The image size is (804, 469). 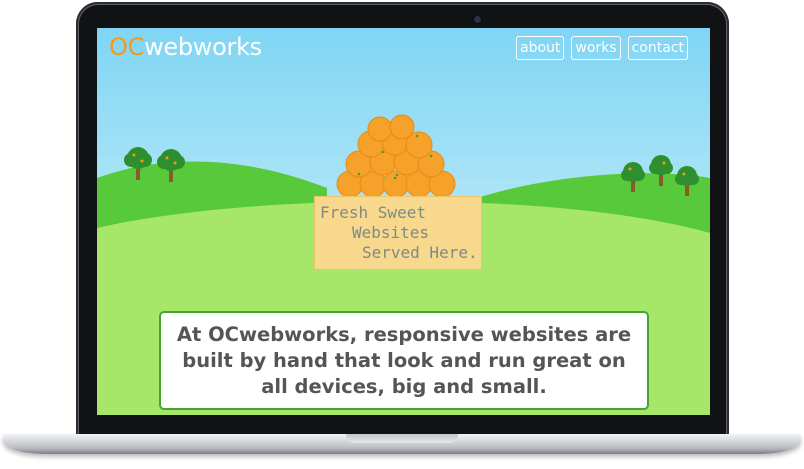 What do you see at coordinates (540, 48) in the screenshot?
I see `nav-link-about: about` at bounding box center [540, 48].